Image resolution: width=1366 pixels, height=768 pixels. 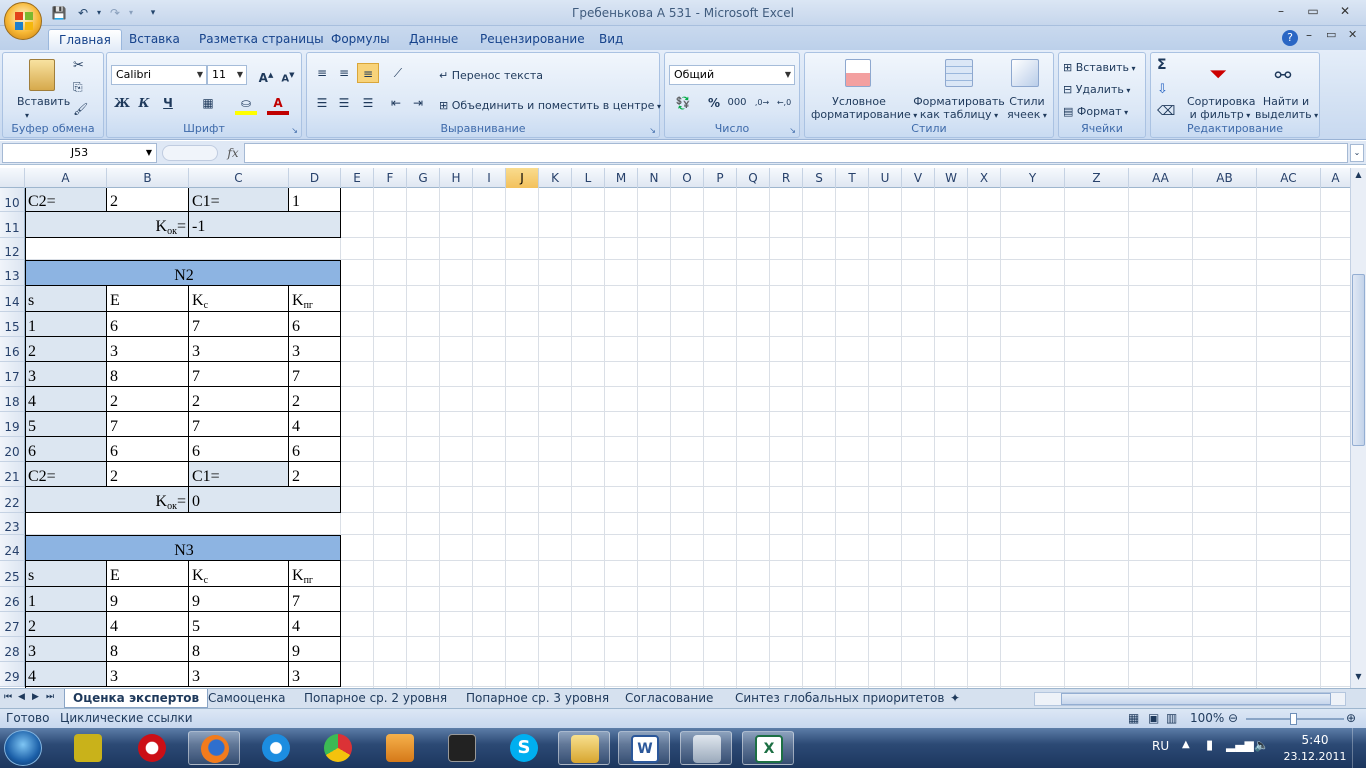 What do you see at coordinates (652, 130) in the screenshot?
I see `alignment-dialog-launcher-icon: ↘` at bounding box center [652, 130].